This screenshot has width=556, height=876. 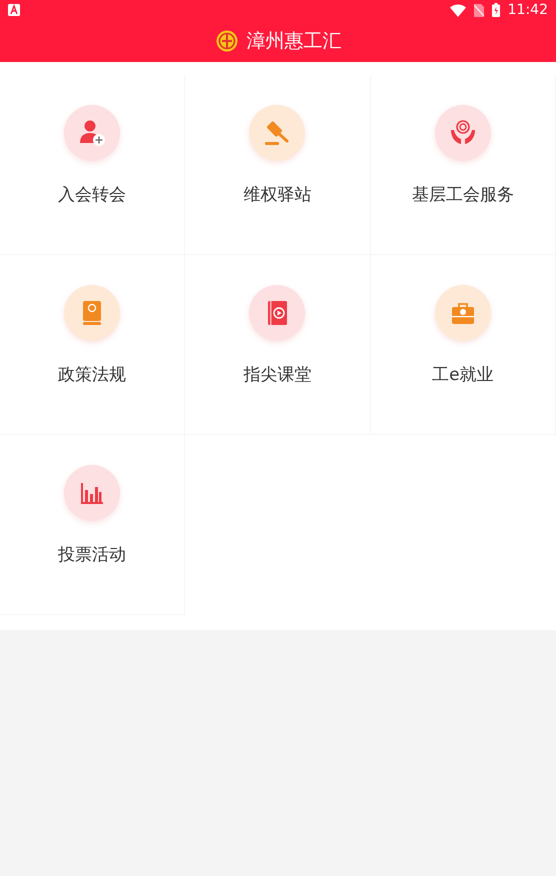 What do you see at coordinates (463, 345) in the screenshot?
I see `service-tile: 工e就业` at bounding box center [463, 345].